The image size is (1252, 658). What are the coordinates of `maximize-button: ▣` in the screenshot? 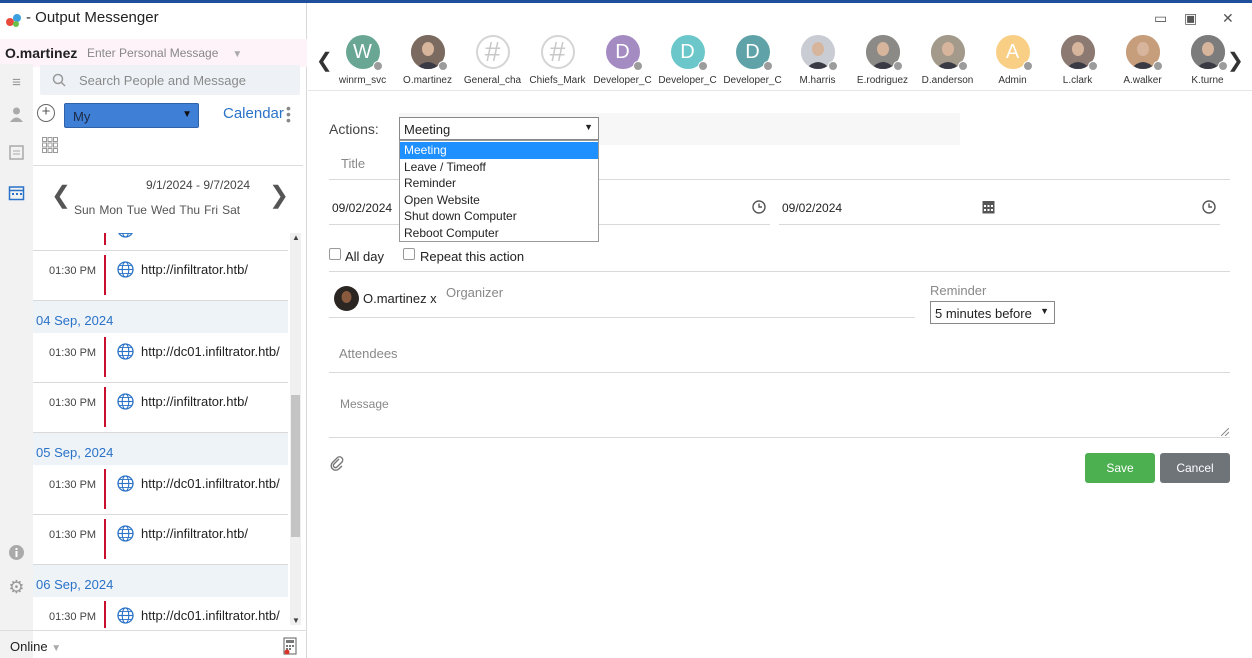 It's located at (1190, 18).